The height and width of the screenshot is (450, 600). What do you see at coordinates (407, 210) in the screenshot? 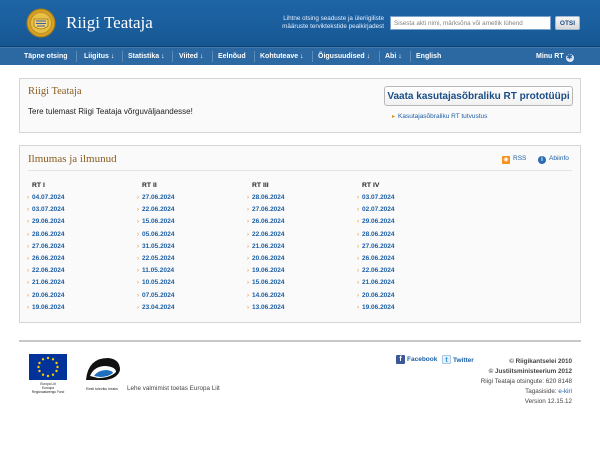
I see `date-link: › 02.07.2024` at bounding box center [407, 210].